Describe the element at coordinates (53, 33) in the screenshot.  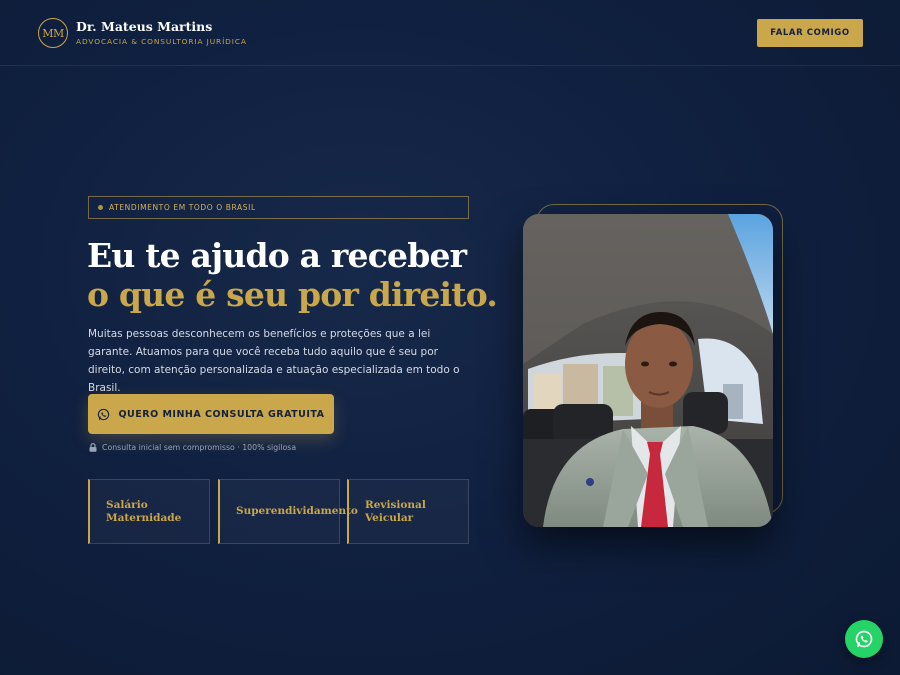
I see `logo-monogram: MM` at that location.